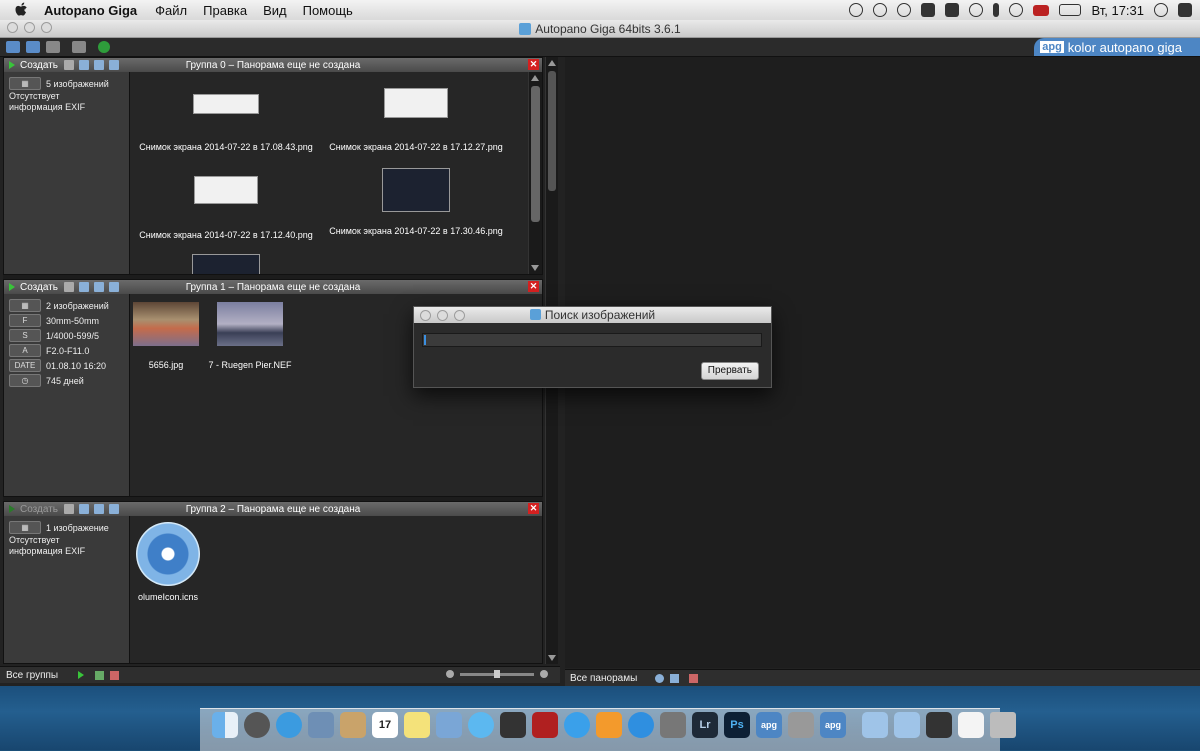  What do you see at coordinates (115, 675) in the screenshot?
I see `remove-group-icon` at bounding box center [115, 675].